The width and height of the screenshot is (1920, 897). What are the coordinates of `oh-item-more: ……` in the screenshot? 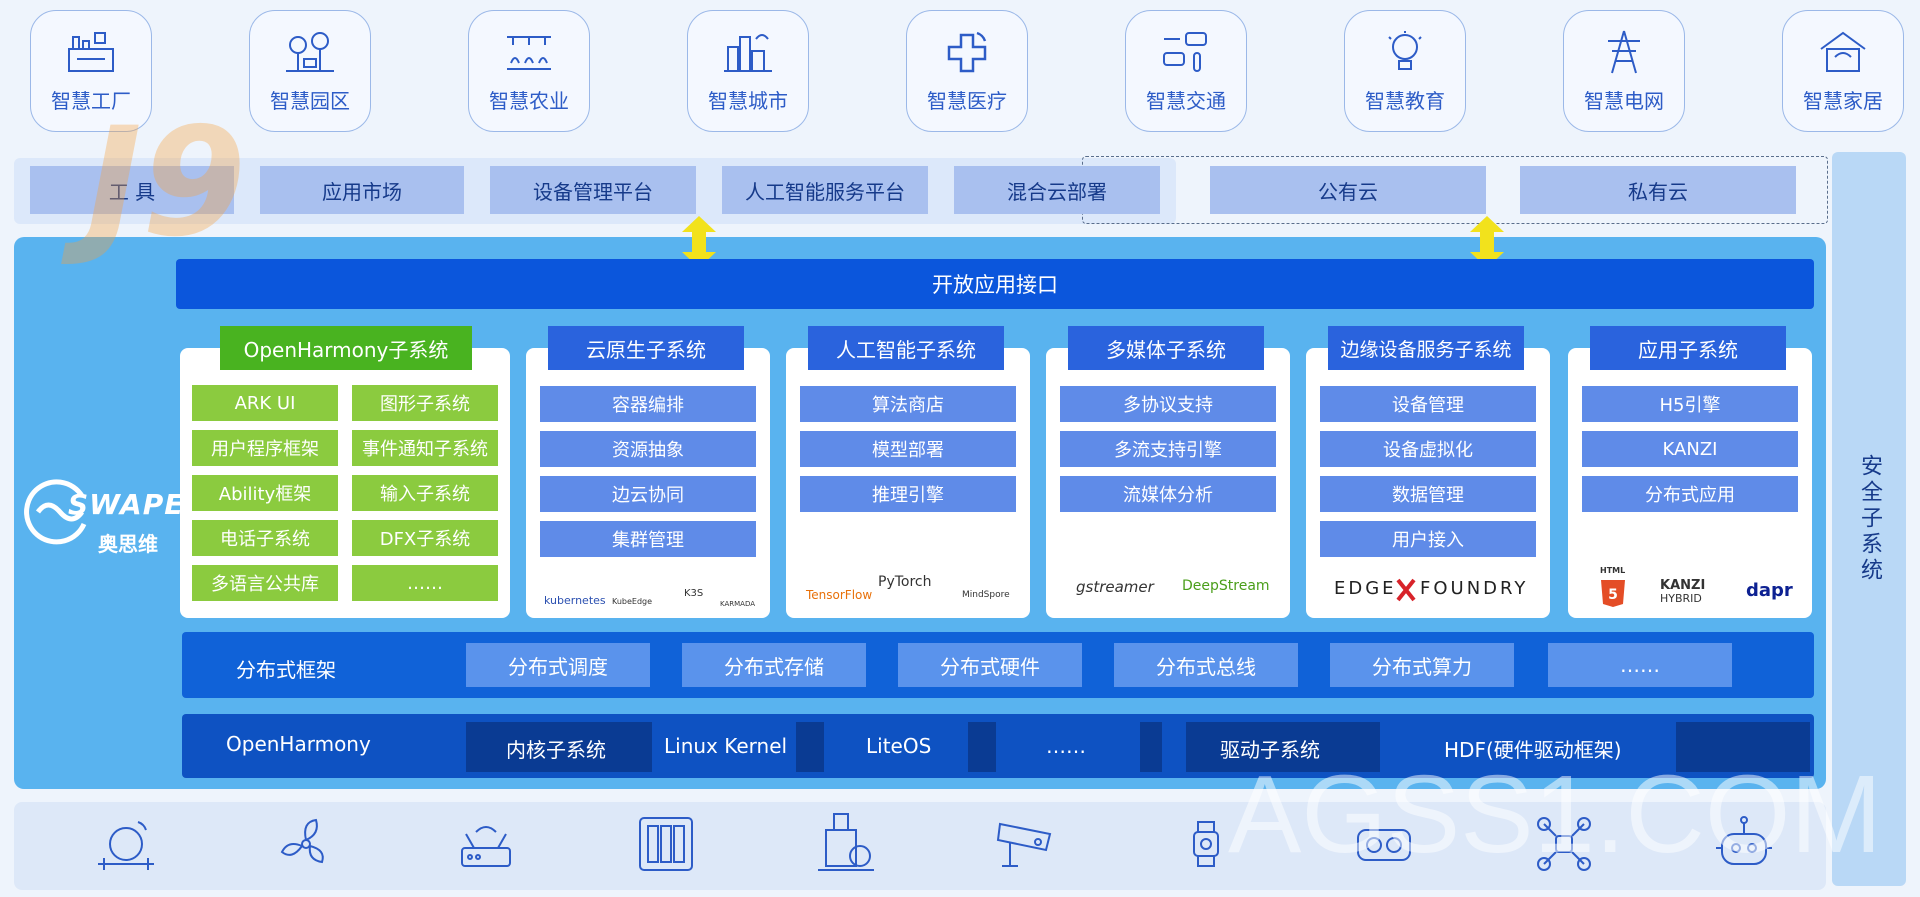 It's located at (425, 583).